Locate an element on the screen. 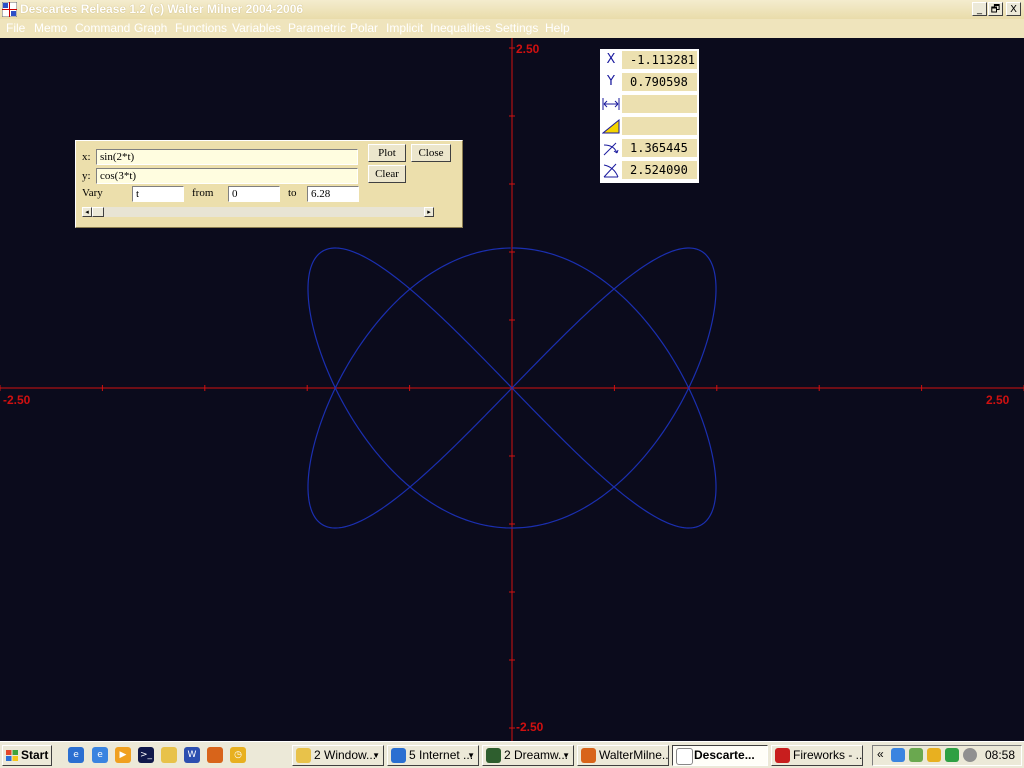  axis-label-top: 2.50 is located at coordinates (528, 49).